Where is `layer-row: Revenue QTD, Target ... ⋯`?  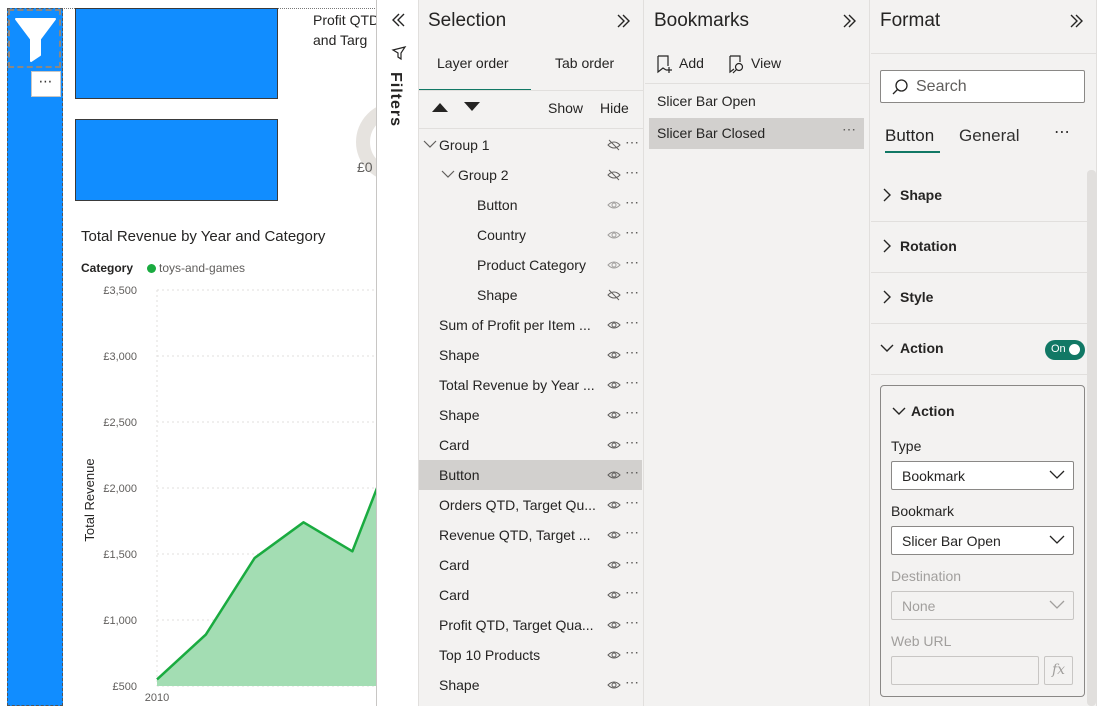 layer-row: Revenue QTD, Target ... ⋯ is located at coordinates (530, 535).